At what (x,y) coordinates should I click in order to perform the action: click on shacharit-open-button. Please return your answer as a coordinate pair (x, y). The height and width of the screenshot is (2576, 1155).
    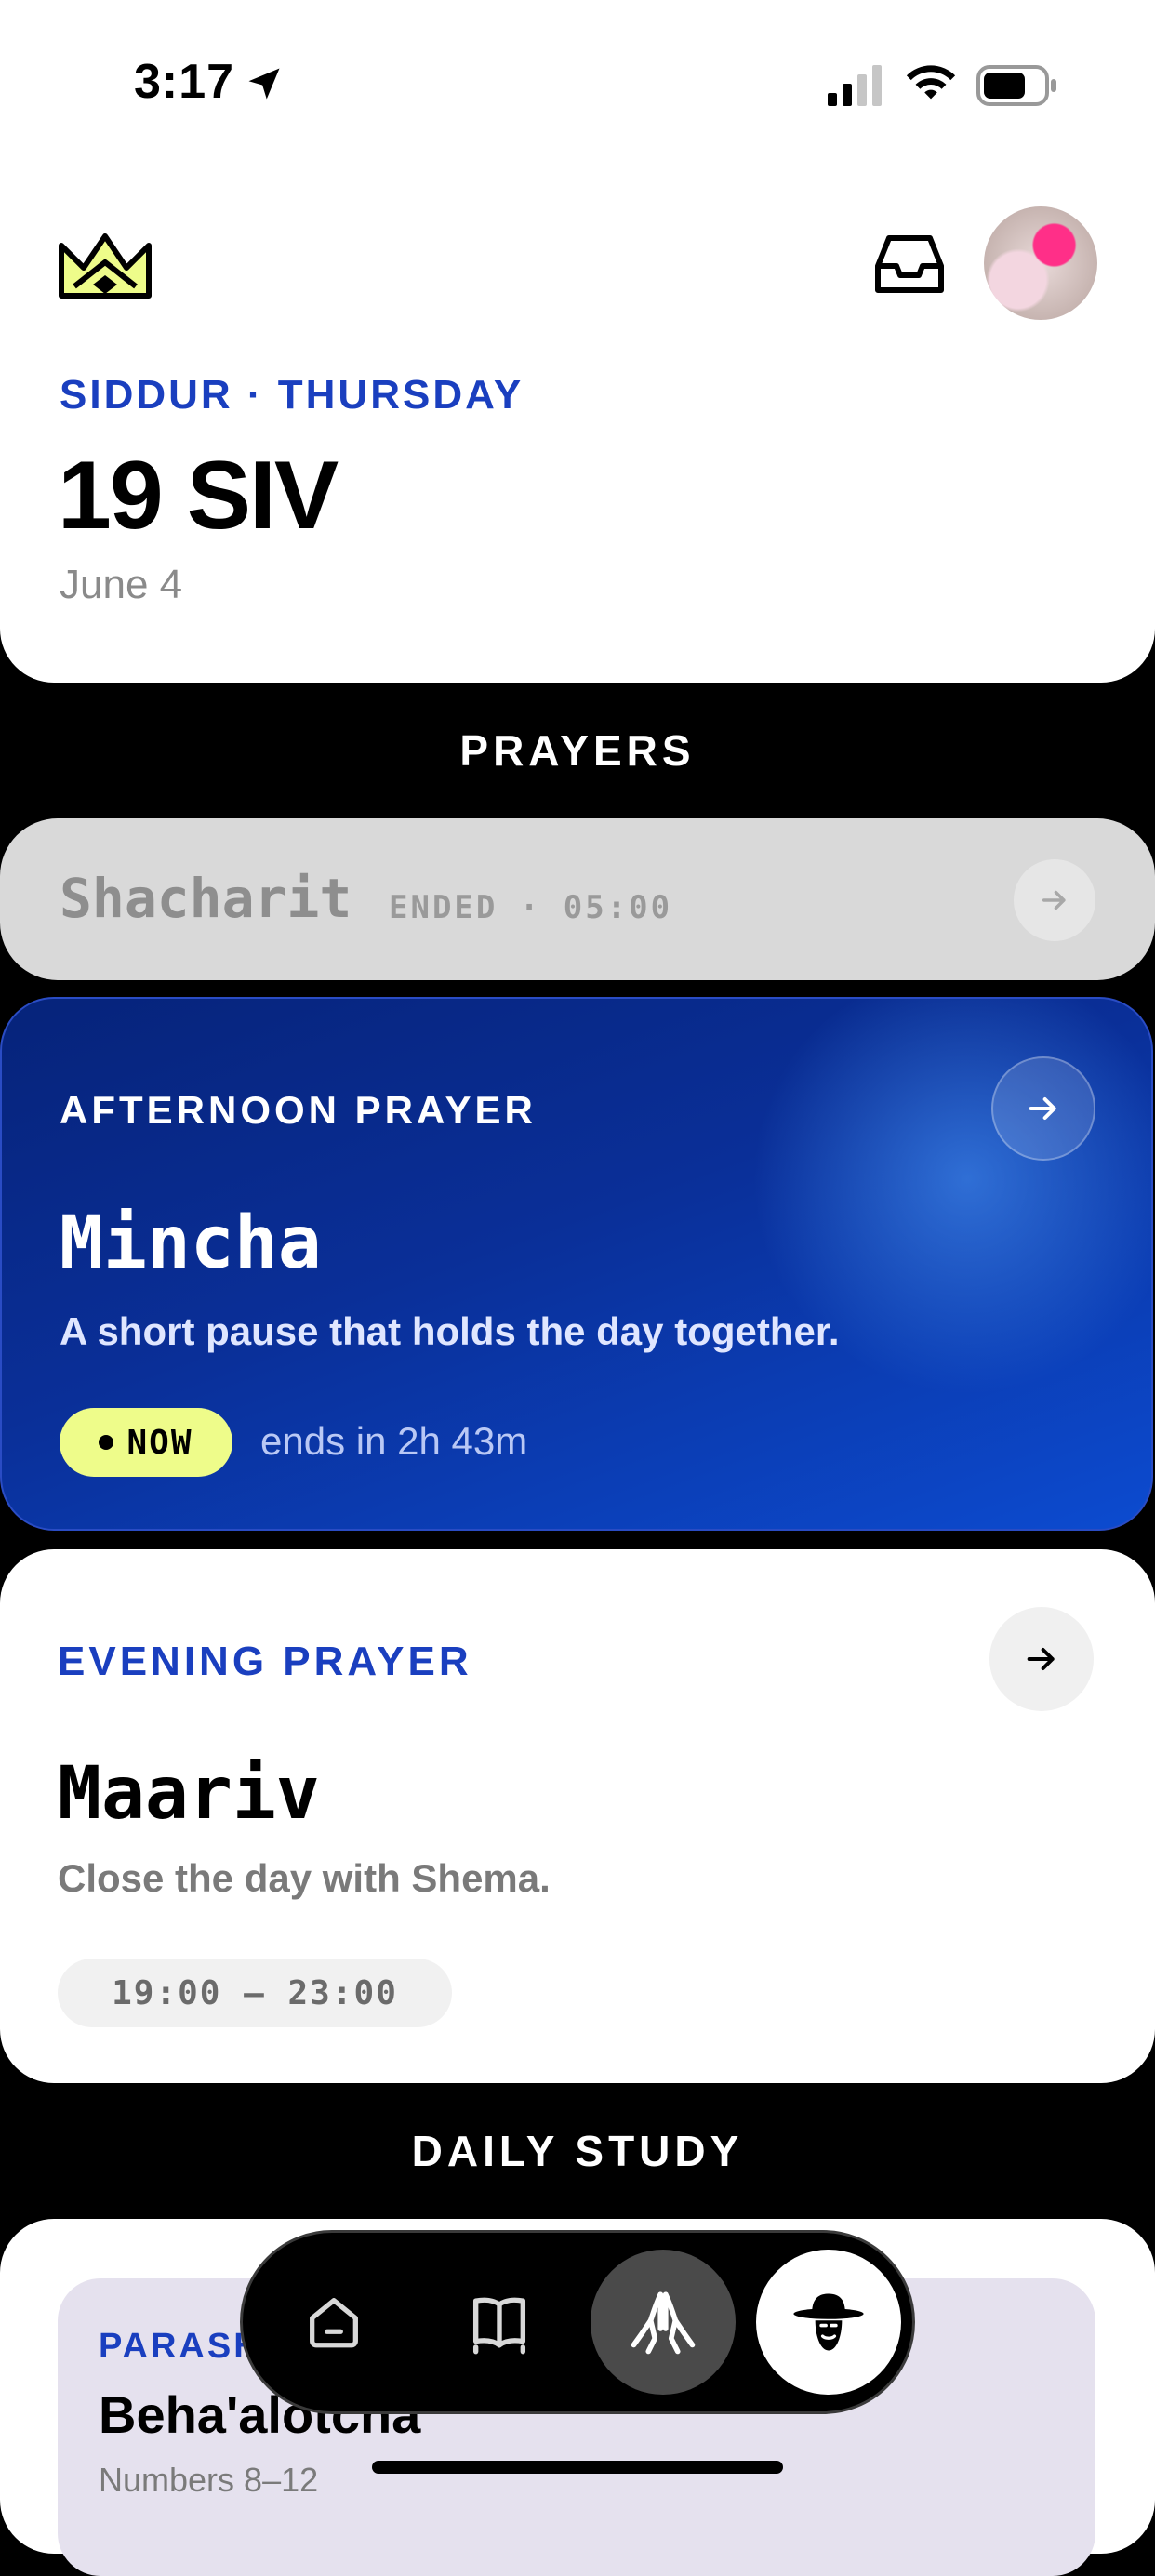
    Looking at the image, I should click on (1054, 900).